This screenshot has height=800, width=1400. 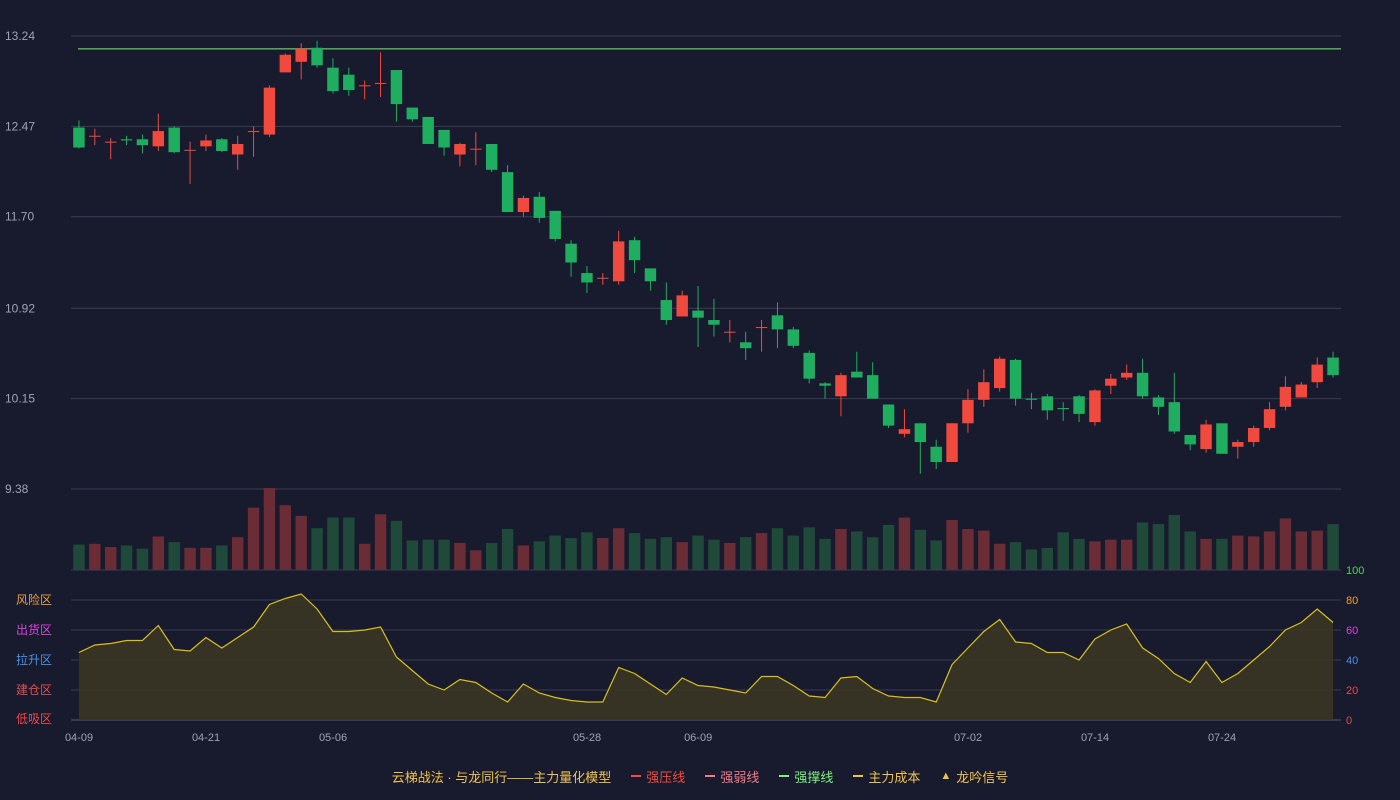 What do you see at coordinates (732, 776) in the screenshot?
I see `legend-item: 强弱线` at bounding box center [732, 776].